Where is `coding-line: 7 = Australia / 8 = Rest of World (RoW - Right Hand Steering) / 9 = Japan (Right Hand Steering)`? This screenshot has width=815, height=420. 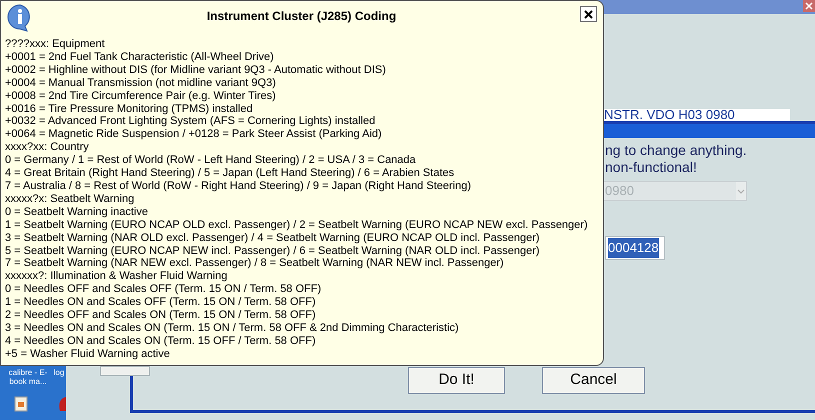
coding-line: 7 = Australia / 8 = Rest of World (RoW - Right Hand Steering) / 9 = Japan (Right Hand Steering) is located at coordinates (238, 186).